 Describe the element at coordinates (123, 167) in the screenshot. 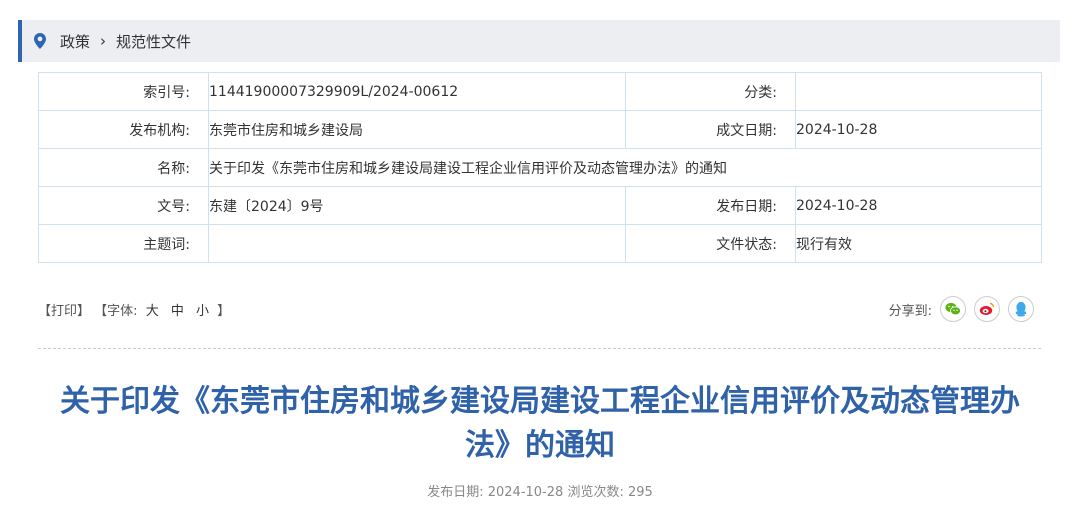

I see `name-label: 名称:` at that location.